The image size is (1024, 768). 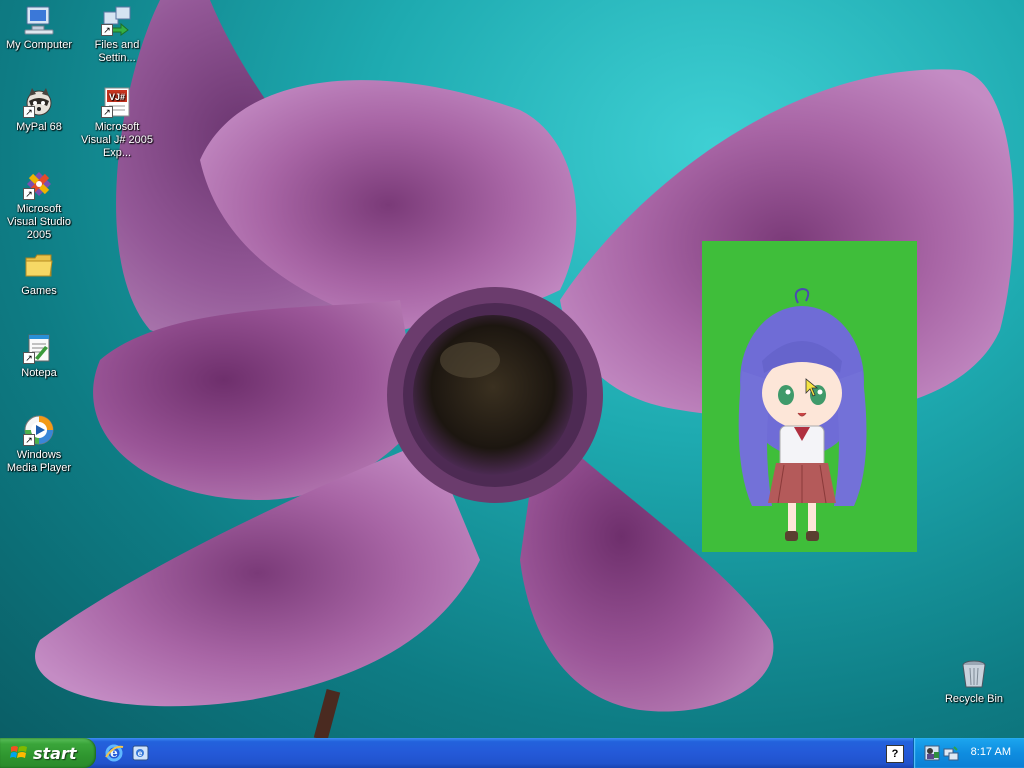 I want to click on network-connection-icon, so click(x=951, y=753).